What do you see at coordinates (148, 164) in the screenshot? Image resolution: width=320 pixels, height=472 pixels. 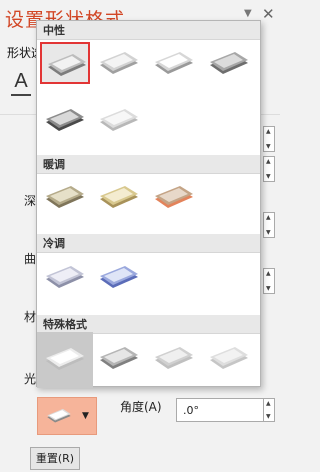 I see `section-header: 暖调` at bounding box center [148, 164].